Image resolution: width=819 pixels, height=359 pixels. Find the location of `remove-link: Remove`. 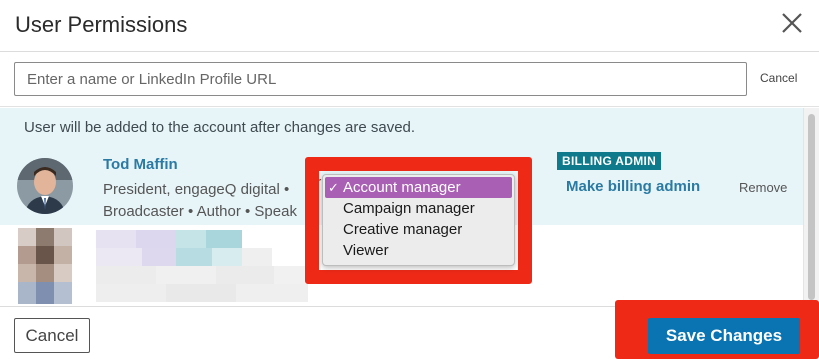

remove-link: Remove is located at coordinates (763, 187).